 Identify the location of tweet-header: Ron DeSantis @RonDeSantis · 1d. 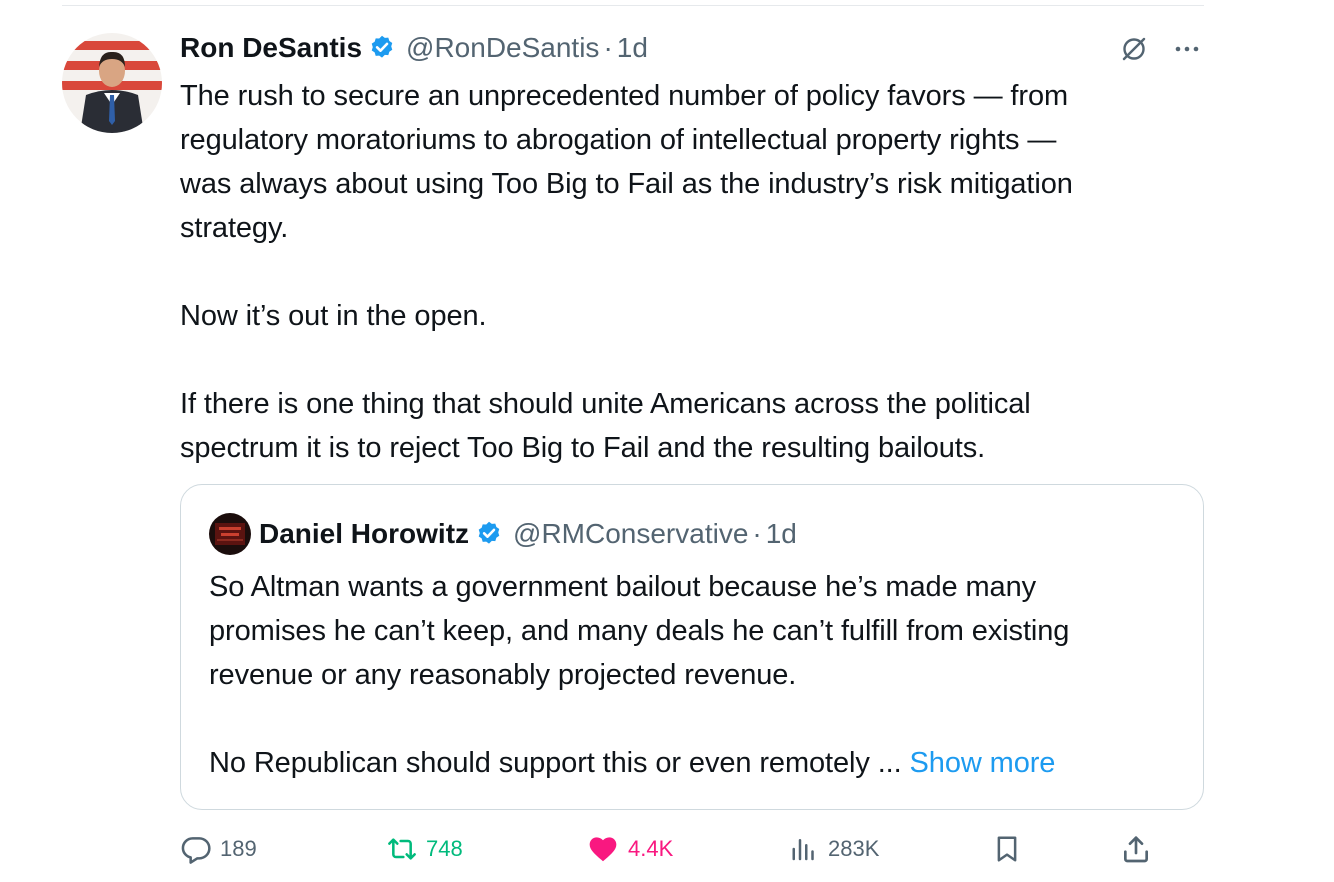
(692, 48).